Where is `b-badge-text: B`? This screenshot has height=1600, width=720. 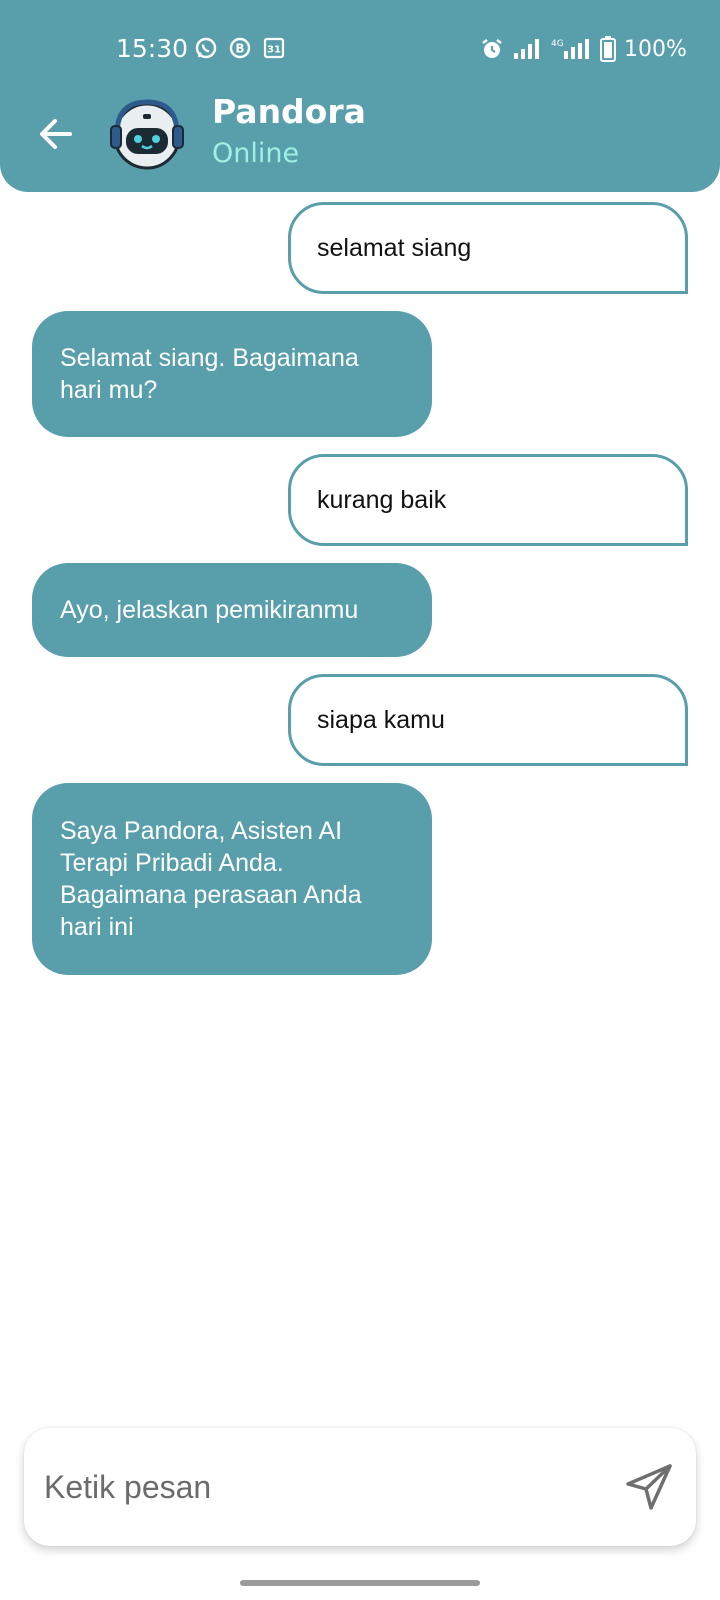 b-badge-text: B is located at coordinates (239, 49).